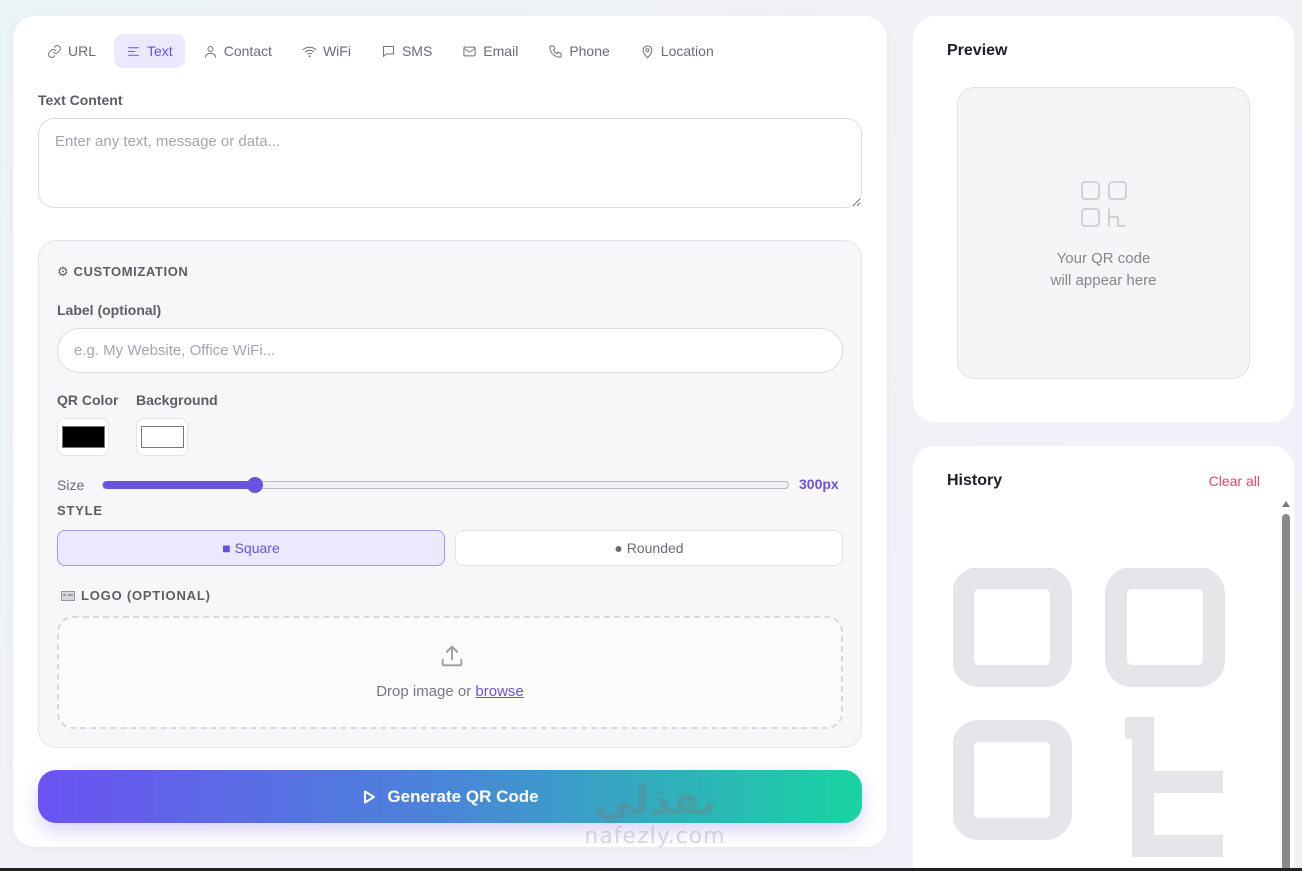  Describe the element at coordinates (1103, 258) in the screenshot. I see `preview-placeholder-line1: Your QR code` at that location.